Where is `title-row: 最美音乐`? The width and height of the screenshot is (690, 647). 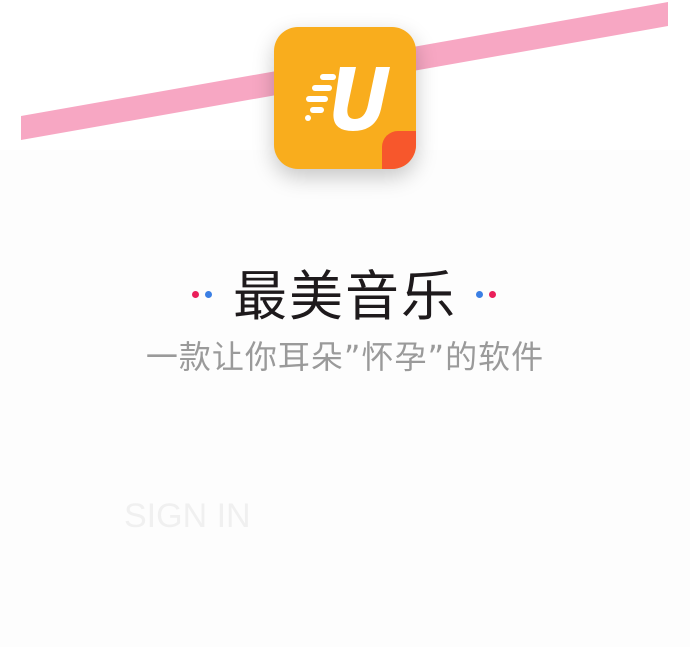 title-row: 最美音乐 is located at coordinates (345, 297).